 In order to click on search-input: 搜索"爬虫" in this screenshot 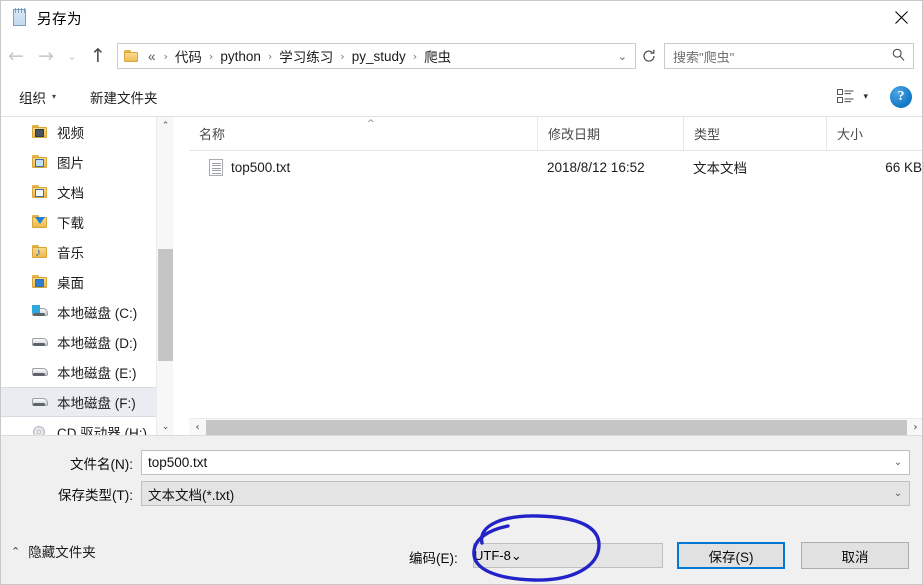, I will do `click(789, 56)`.